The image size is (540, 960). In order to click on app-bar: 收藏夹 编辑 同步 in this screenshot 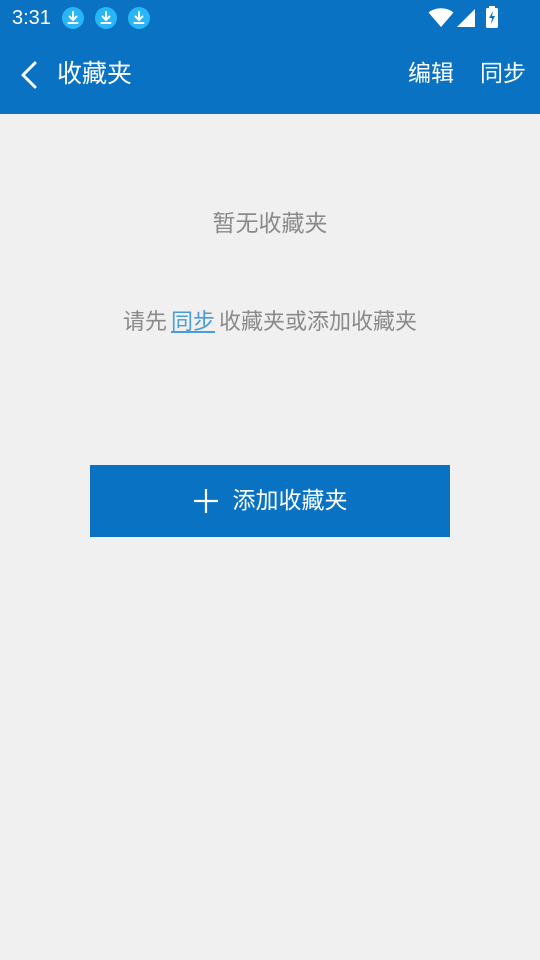, I will do `click(270, 75)`.